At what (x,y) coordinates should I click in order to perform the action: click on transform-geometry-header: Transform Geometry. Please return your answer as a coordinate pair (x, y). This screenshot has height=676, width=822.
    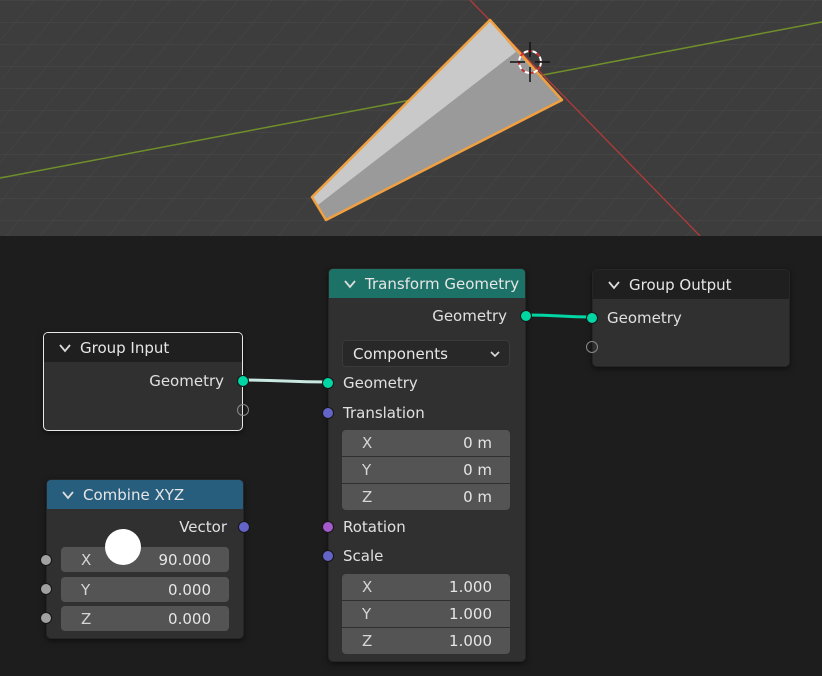
    Looking at the image, I should click on (427, 283).